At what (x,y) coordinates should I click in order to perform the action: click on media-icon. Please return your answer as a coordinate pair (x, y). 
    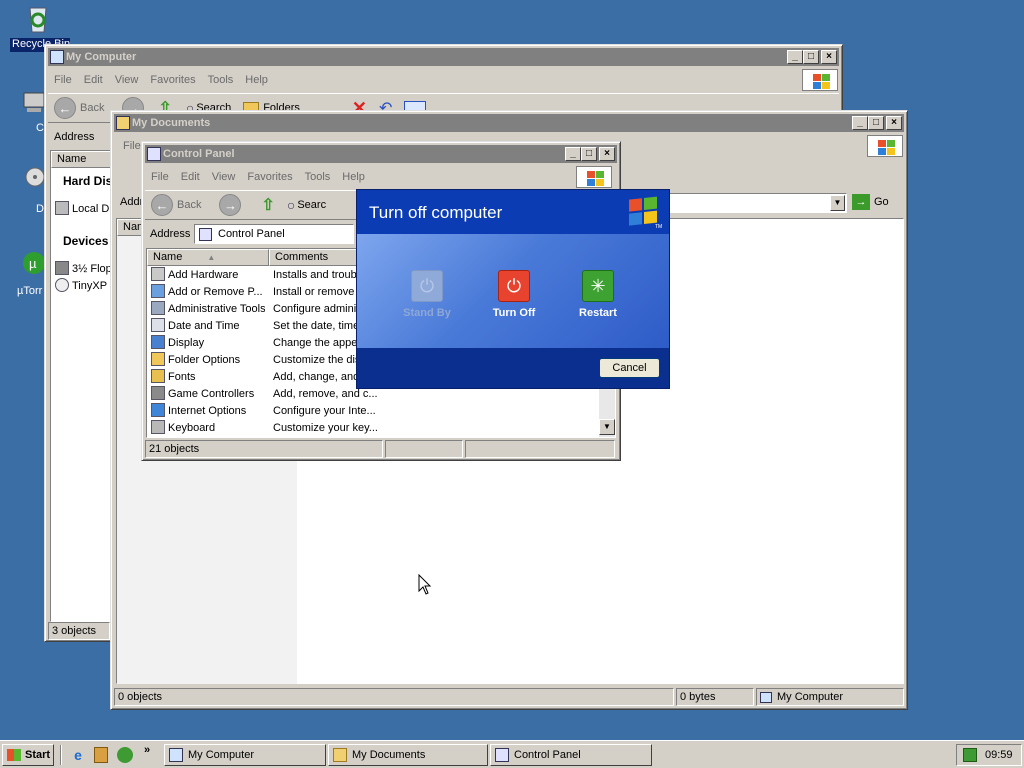
    Looking at the image, I should click on (101, 755).